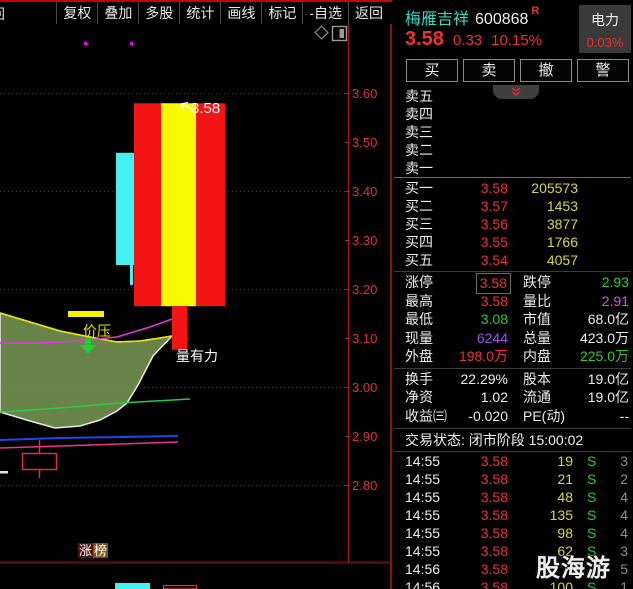 The height and width of the screenshot is (589, 633). Describe the element at coordinates (517, 40) in the screenshot. I see `price-change-pct: 10.15%` at that location.